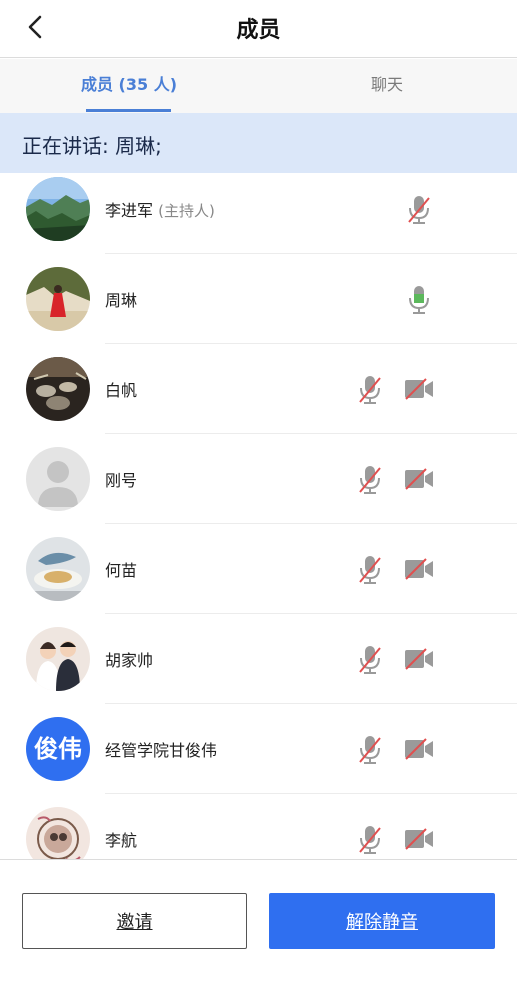  I want to click on member-name: 李进军 (主持人), so click(160, 210).